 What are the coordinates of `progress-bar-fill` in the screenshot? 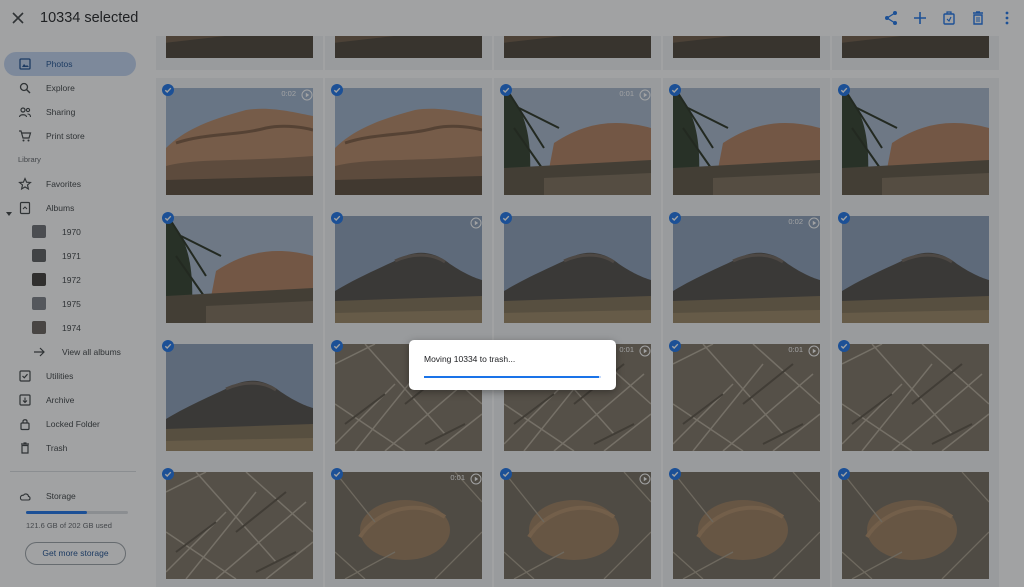 It's located at (512, 377).